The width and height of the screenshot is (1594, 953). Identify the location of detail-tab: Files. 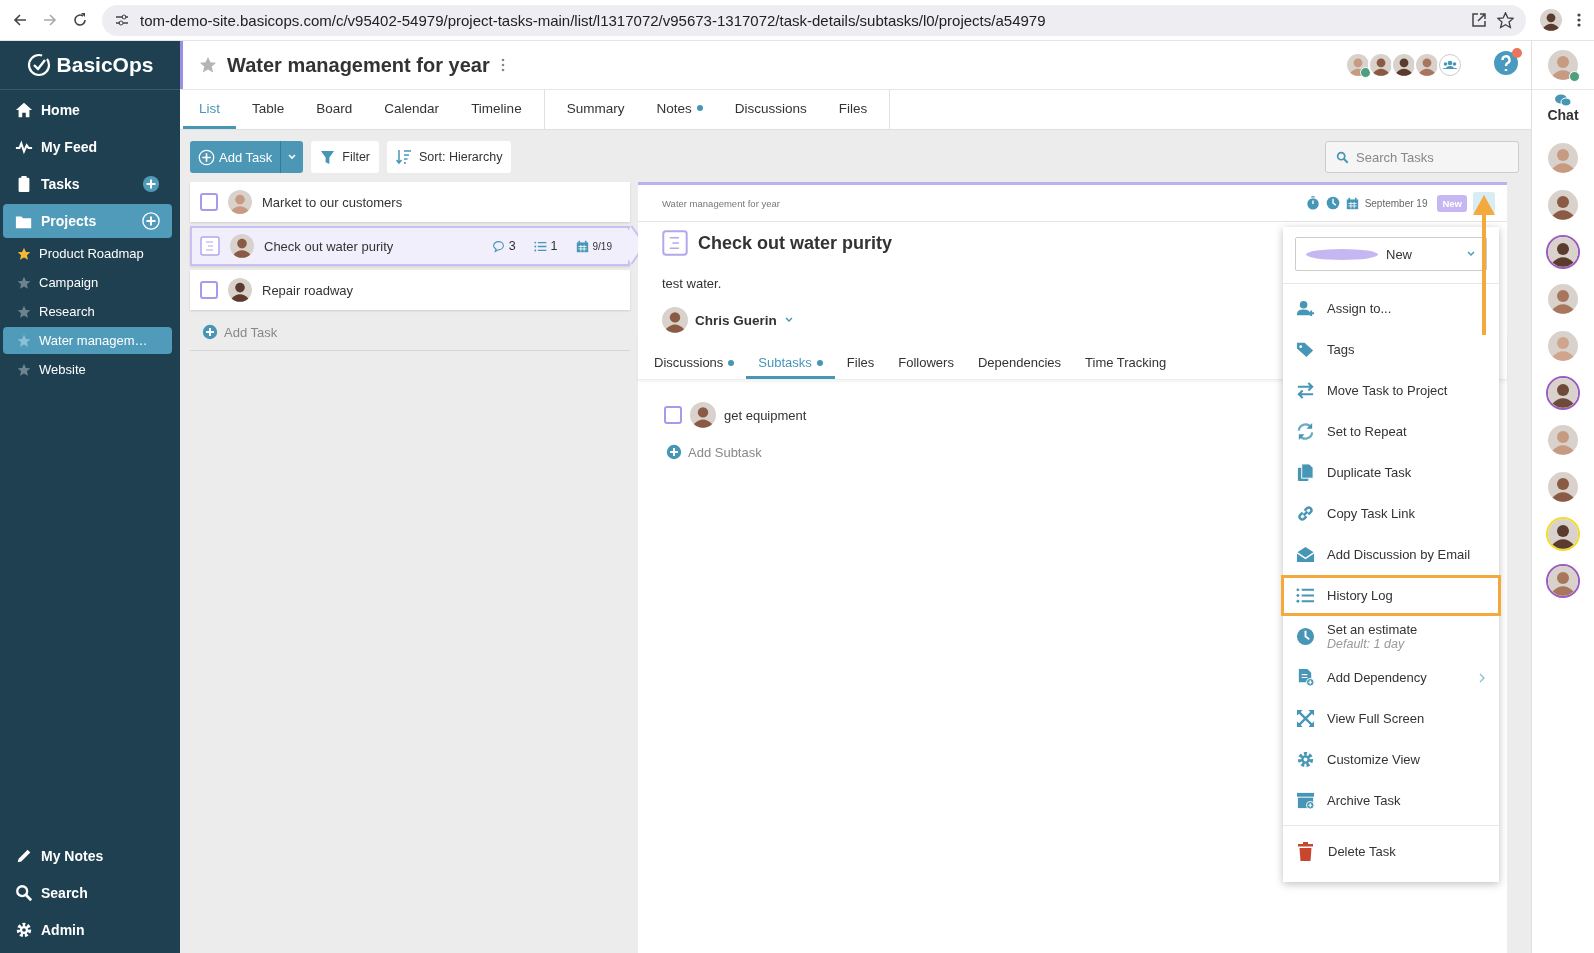
(860, 367).